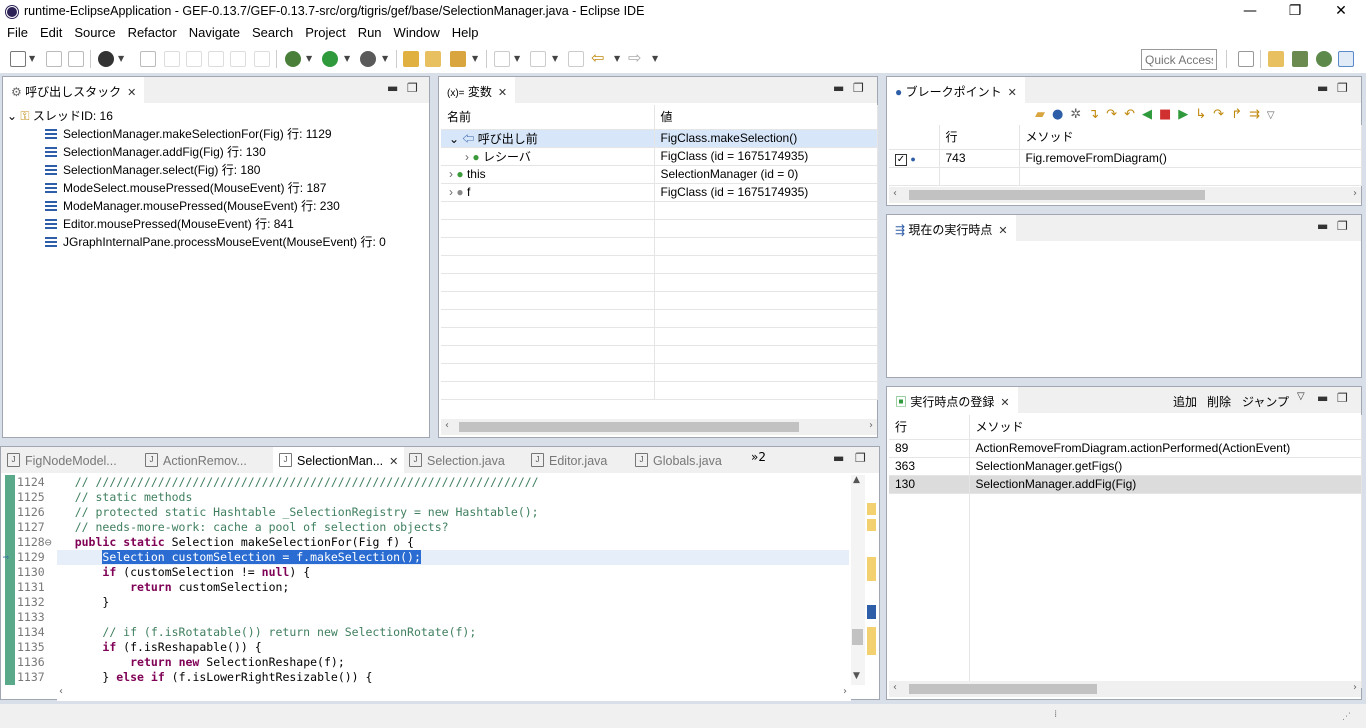 Image resolution: width=1366 pixels, height=728 pixels. Describe the element at coordinates (1125, 484) in the screenshot. I see `registry-row-selected: 130 SelectionManager.addFig(Fig)` at that location.